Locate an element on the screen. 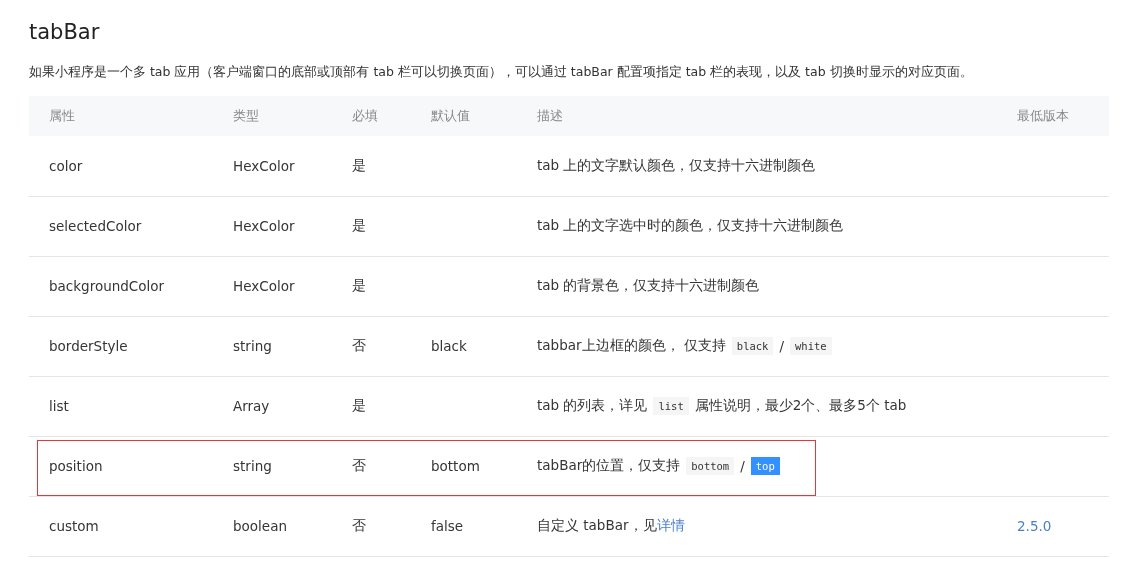 Image resolution: width=1129 pixels, height=582 pixels. table-cell: Array is located at coordinates (251, 406).